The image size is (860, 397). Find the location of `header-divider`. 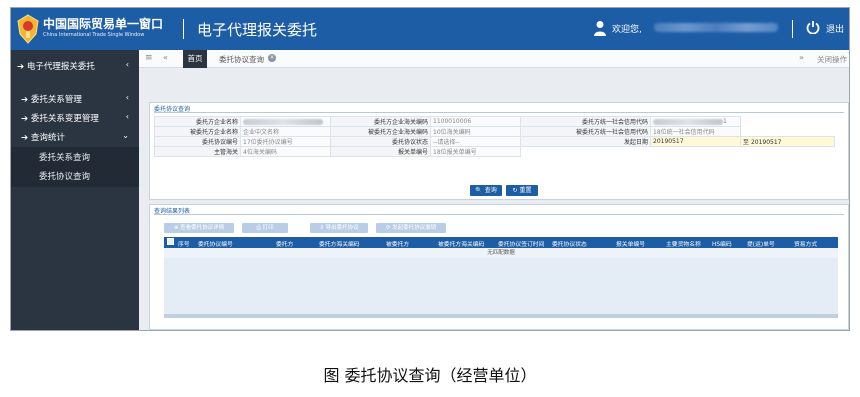

header-divider is located at coordinates (183, 29).